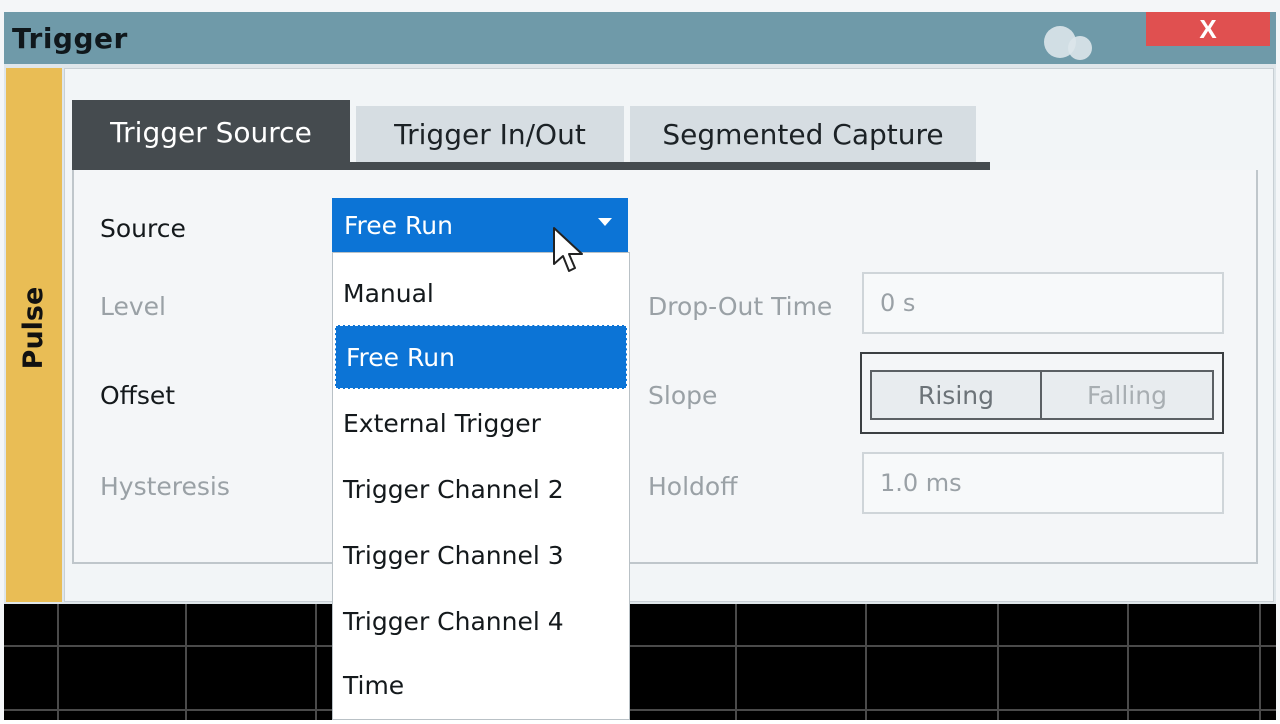 This screenshot has width=1280, height=724. What do you see at coordinates (143, 228) in the screenshot?
I see `source-label: Source` at bounding box center [143, 228].